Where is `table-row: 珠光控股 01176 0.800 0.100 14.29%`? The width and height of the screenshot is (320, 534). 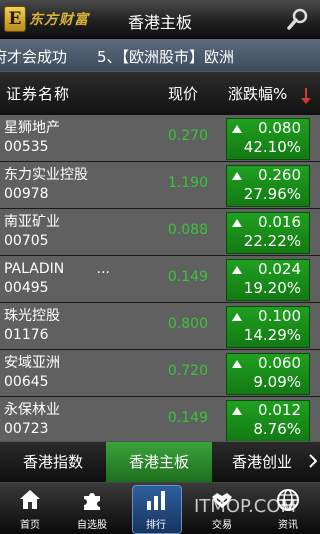
table-row: 珠光控股 01176 0.800 0.100 14.29% is located at coordinates (160, 326).